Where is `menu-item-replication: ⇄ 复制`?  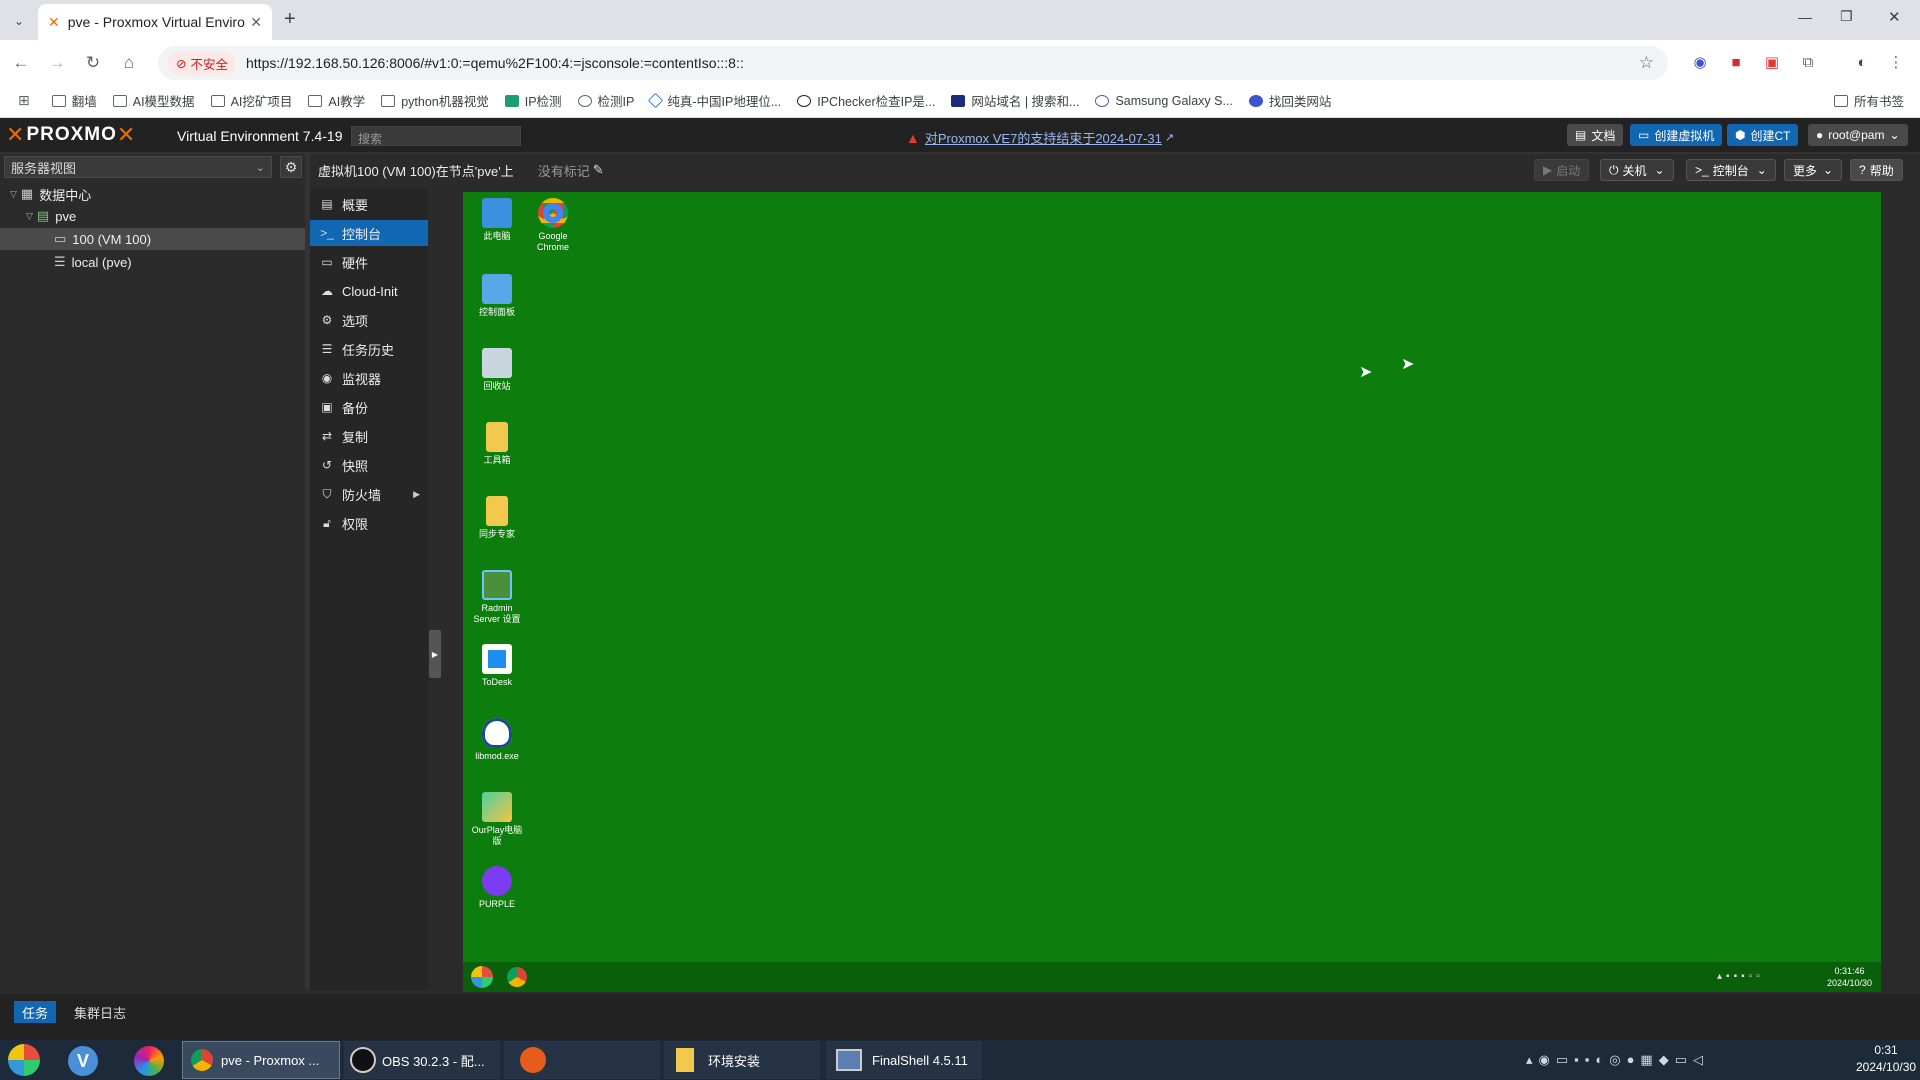
menu-item-replication: ⇄ 复制 is located at coordinates (369, 436).